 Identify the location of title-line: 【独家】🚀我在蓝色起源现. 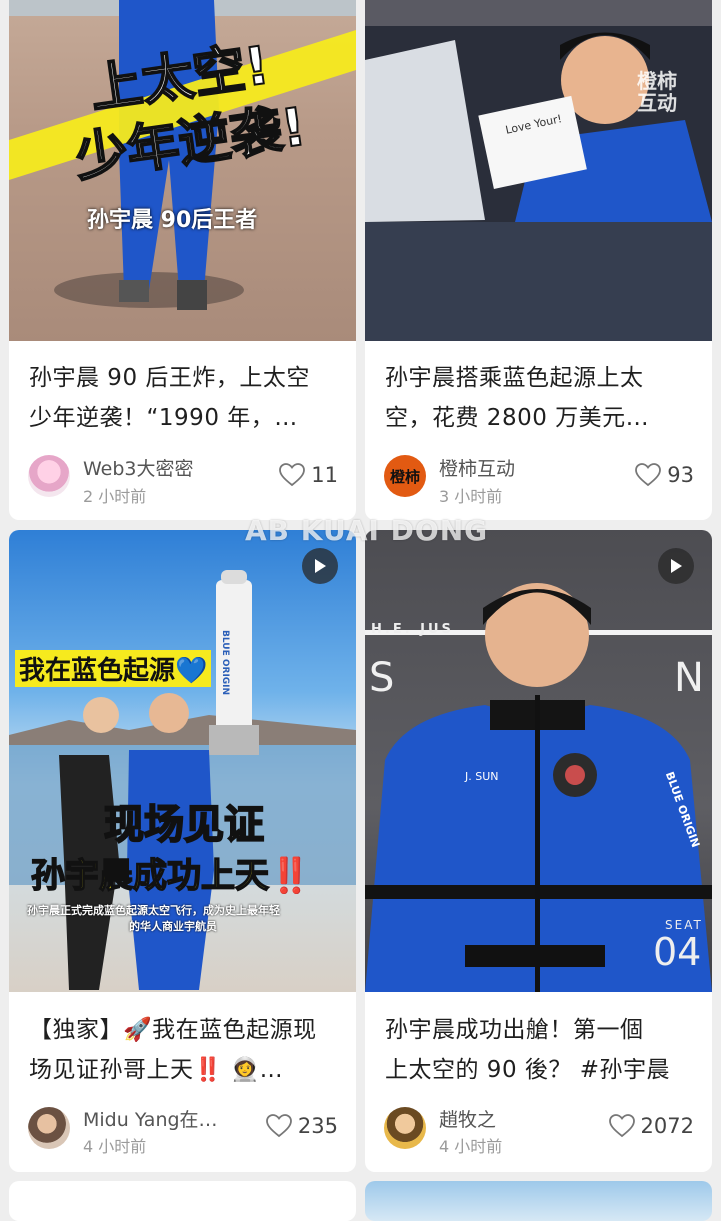
(173, 1030).